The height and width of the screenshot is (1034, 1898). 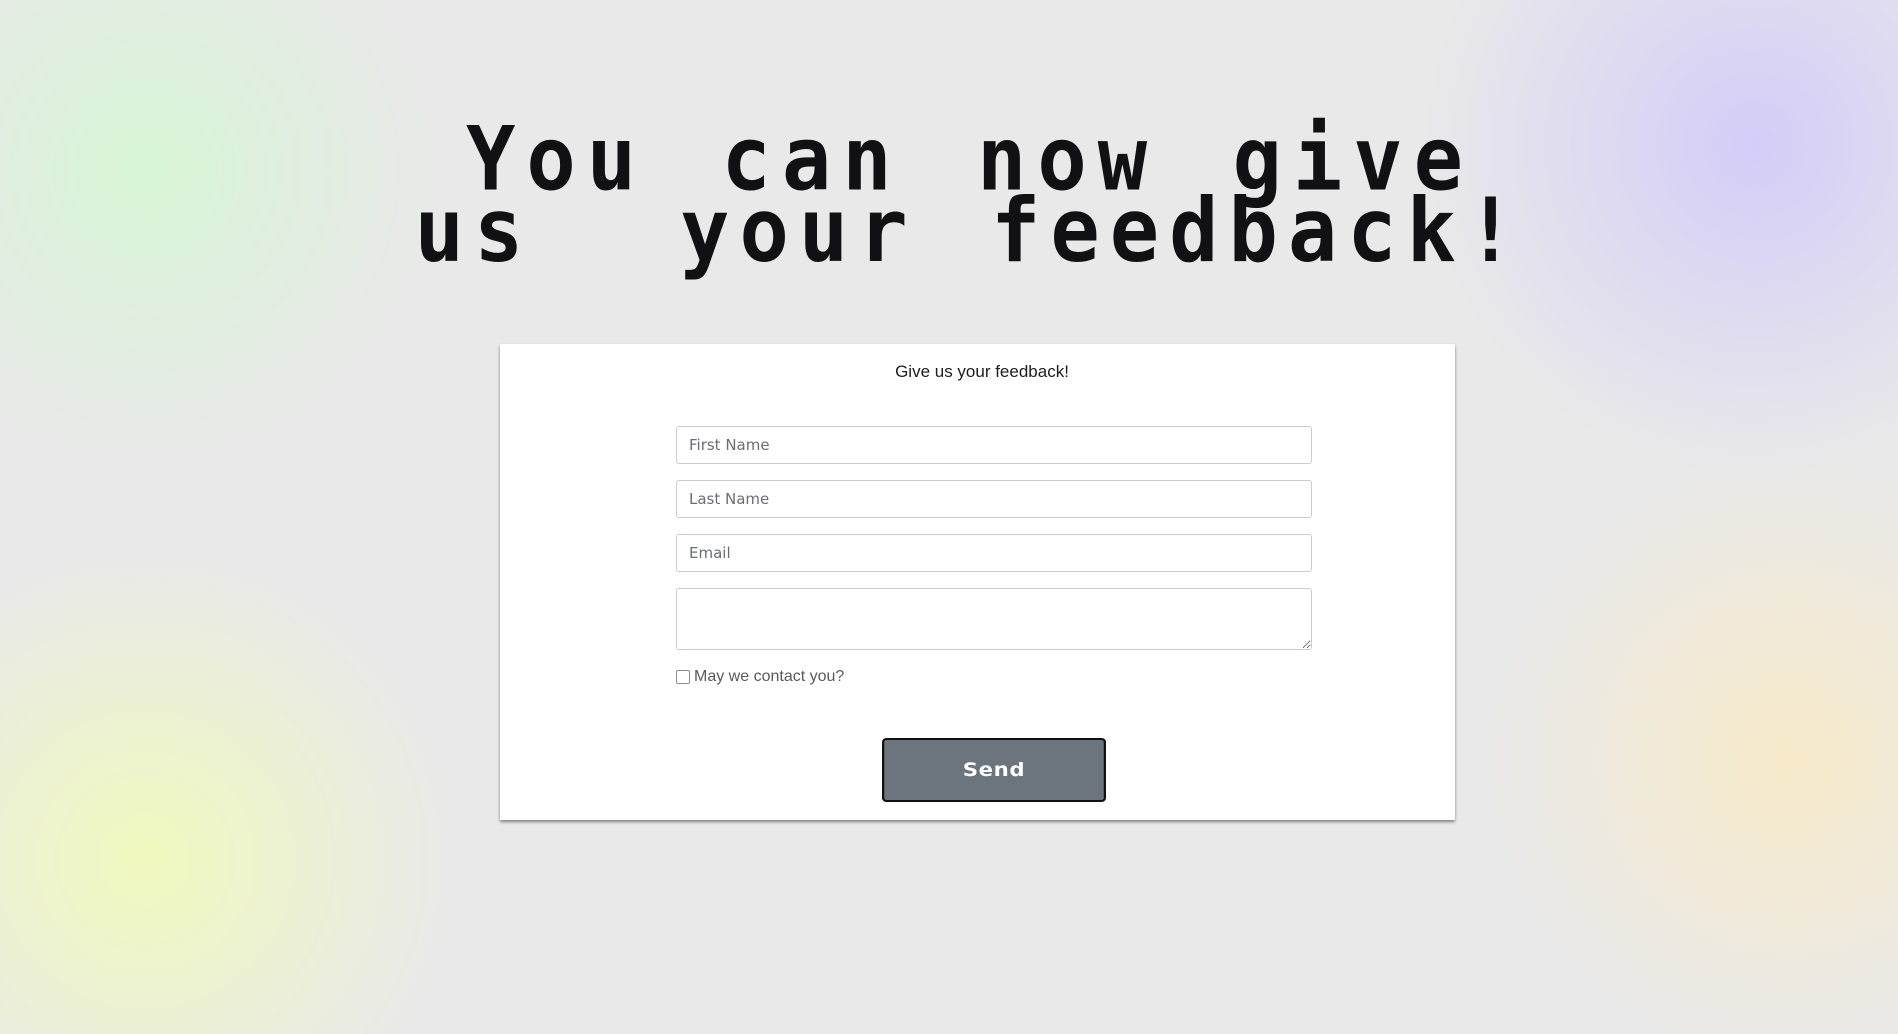 What do you see at coordinates (982, 371) in the screenshot?
I see `form-title: Give us your feedback!` at bounding box center [982, 371].